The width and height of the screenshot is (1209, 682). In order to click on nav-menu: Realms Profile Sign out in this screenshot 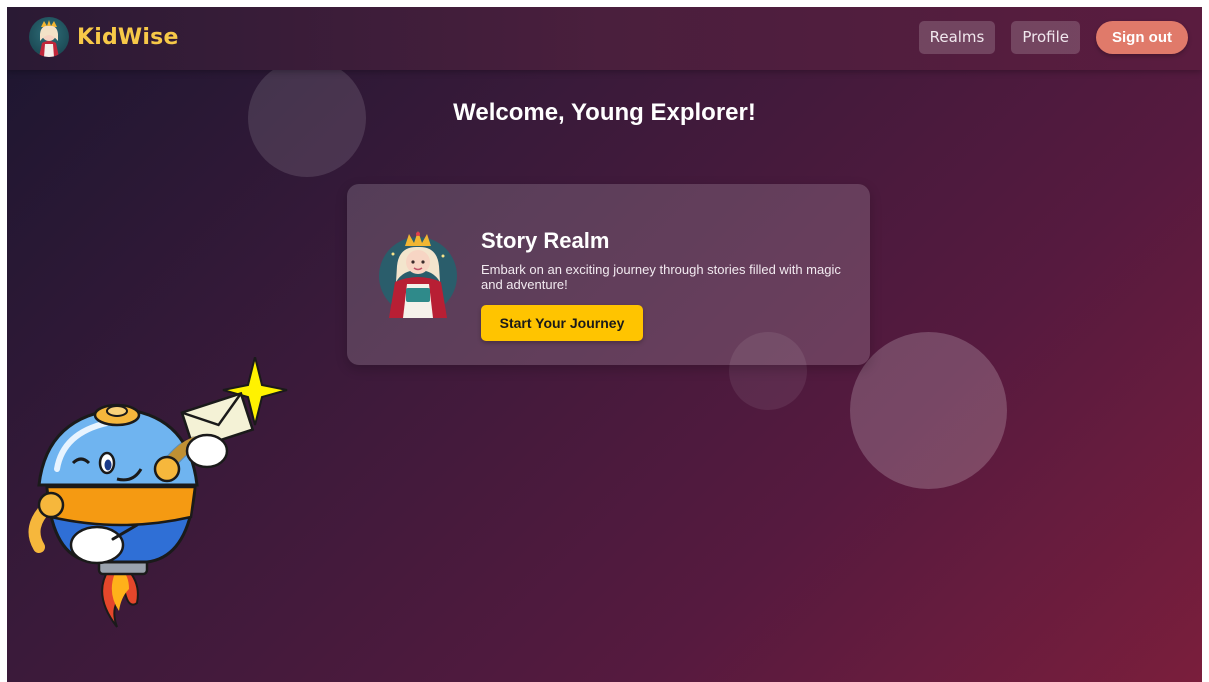, I will do `click(1053, 37)`.